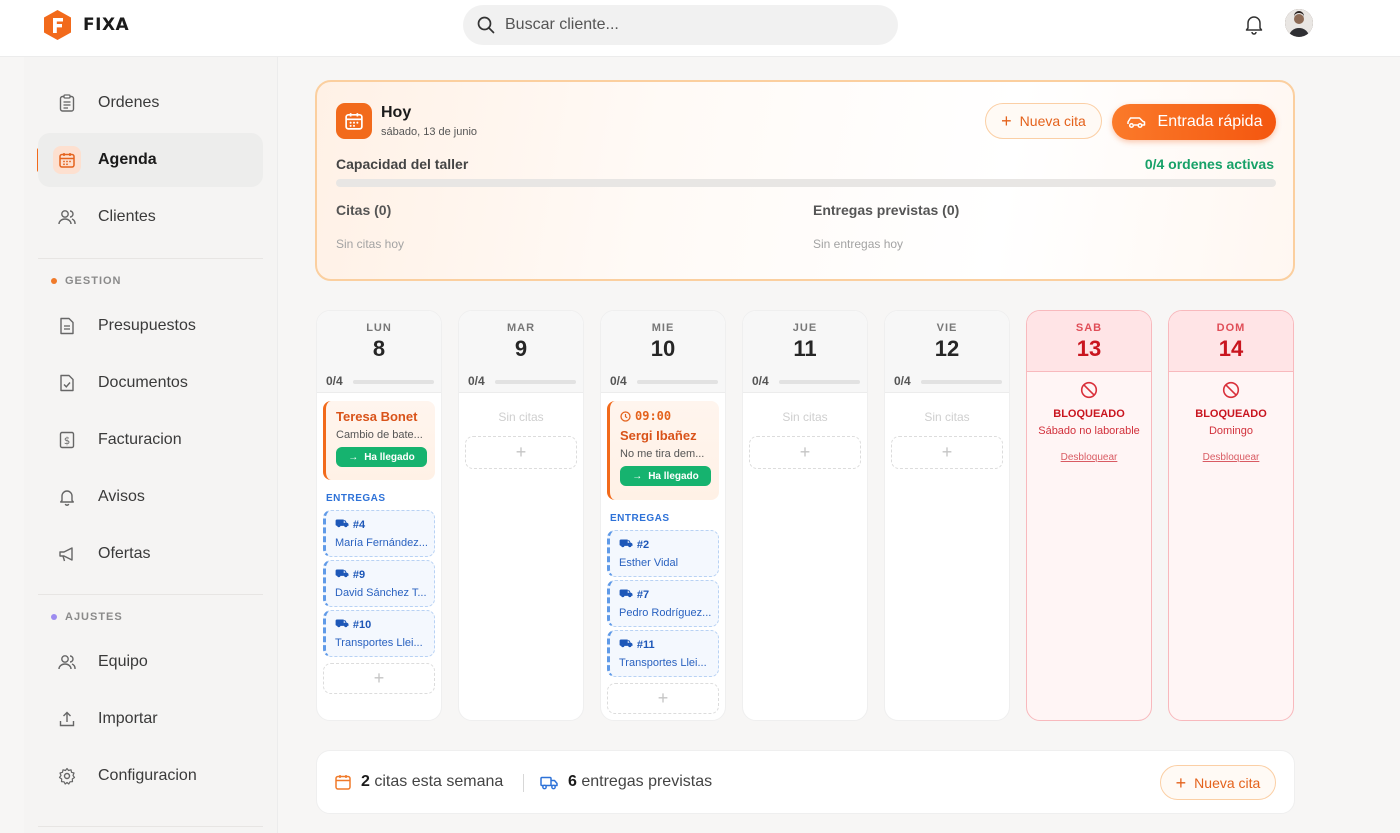 Image resolution: width=1400 pixels, height=833 pixels. Describe the element at coordinates (643, 545) in the screenshot. I see `delivery-number: #2` at that location.